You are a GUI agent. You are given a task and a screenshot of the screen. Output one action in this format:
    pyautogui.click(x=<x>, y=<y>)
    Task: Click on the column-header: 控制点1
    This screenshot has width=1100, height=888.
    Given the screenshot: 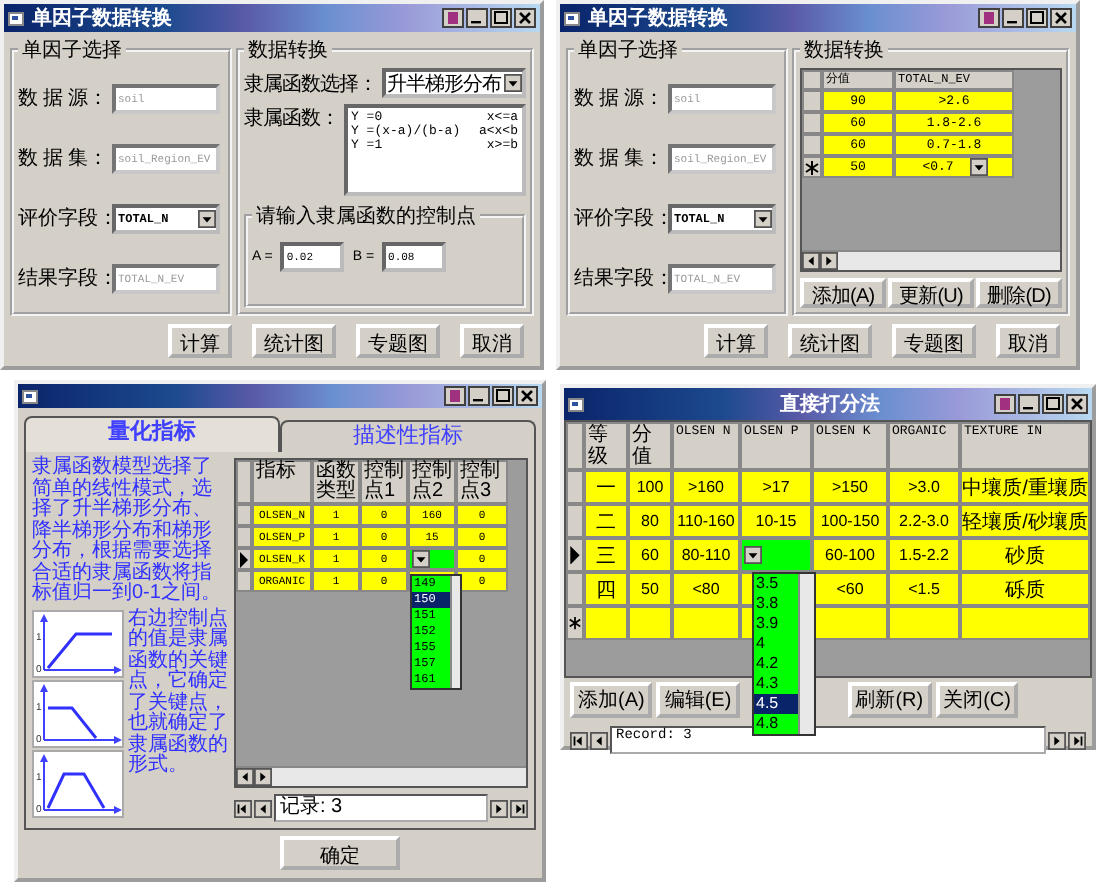 What is the action you would take?
    pyautogui.click(x=384, y=482)
    